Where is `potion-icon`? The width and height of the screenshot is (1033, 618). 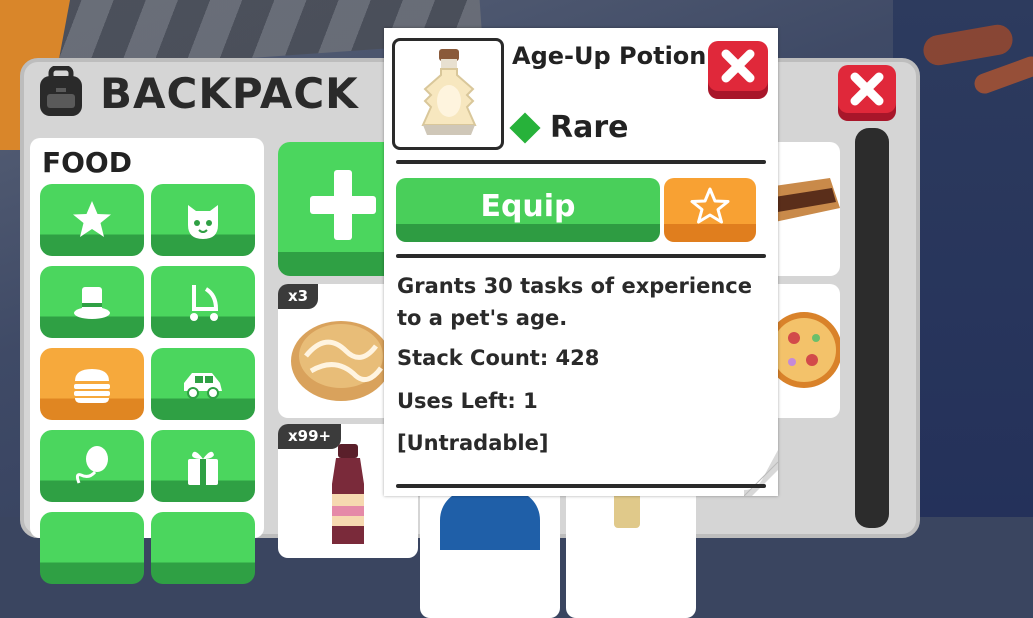
potion-icon is located at coordinates (449, 92).